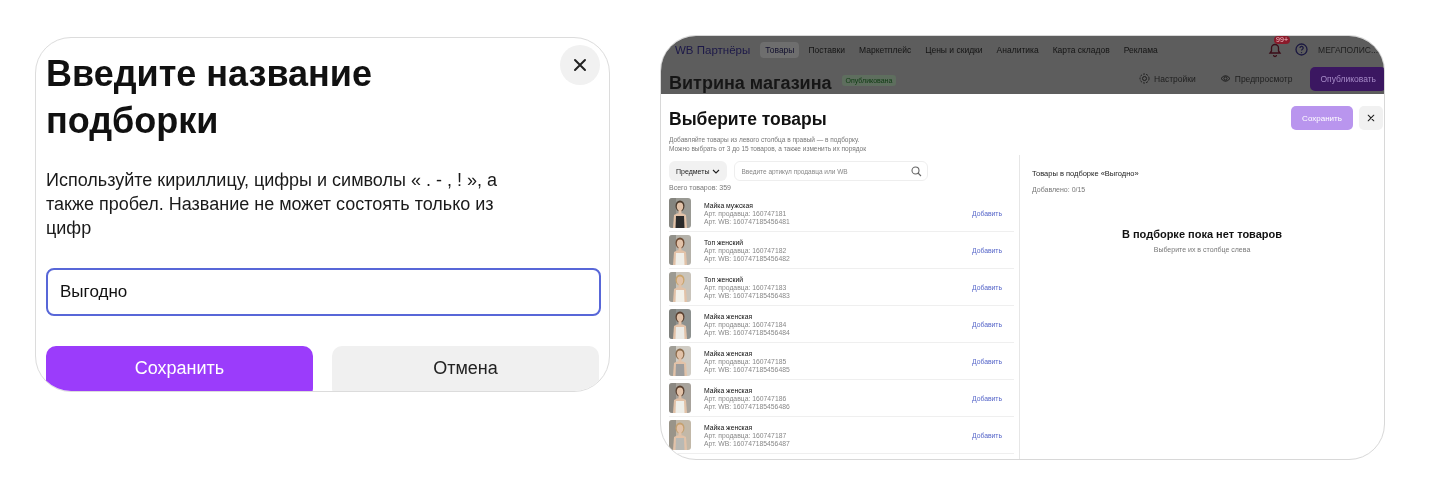 The height and width of the screenshot is (496, 1436). Describe the element at coordinates (1275, 49) in the screenshot. I see `bell-icon` at that location.